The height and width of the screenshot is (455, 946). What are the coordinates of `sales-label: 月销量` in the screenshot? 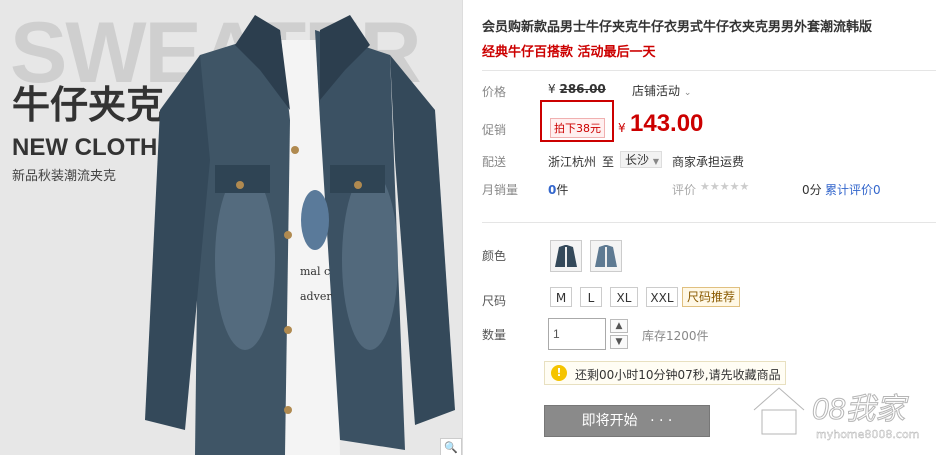 It's located at (500, 190).